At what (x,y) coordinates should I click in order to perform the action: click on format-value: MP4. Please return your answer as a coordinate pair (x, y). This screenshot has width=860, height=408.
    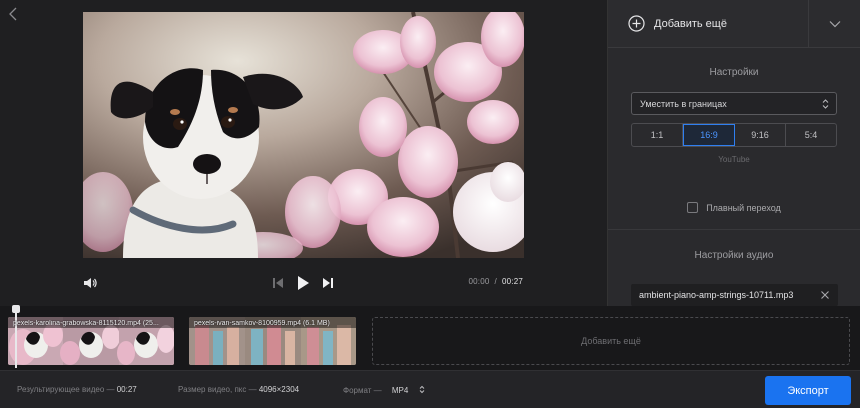
    Looking at the image, I should click on (400, 390).